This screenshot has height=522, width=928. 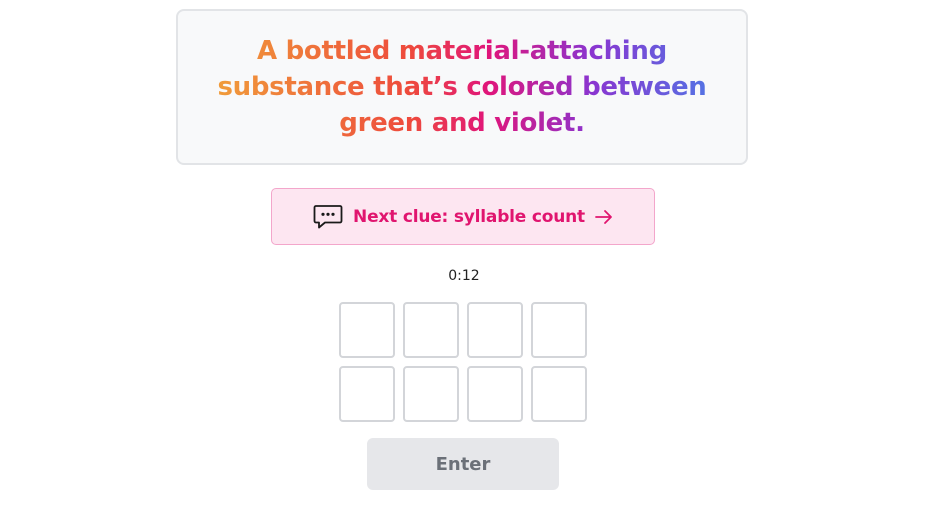 I want to click on timer: 0:12, so click(x=464, y=276).